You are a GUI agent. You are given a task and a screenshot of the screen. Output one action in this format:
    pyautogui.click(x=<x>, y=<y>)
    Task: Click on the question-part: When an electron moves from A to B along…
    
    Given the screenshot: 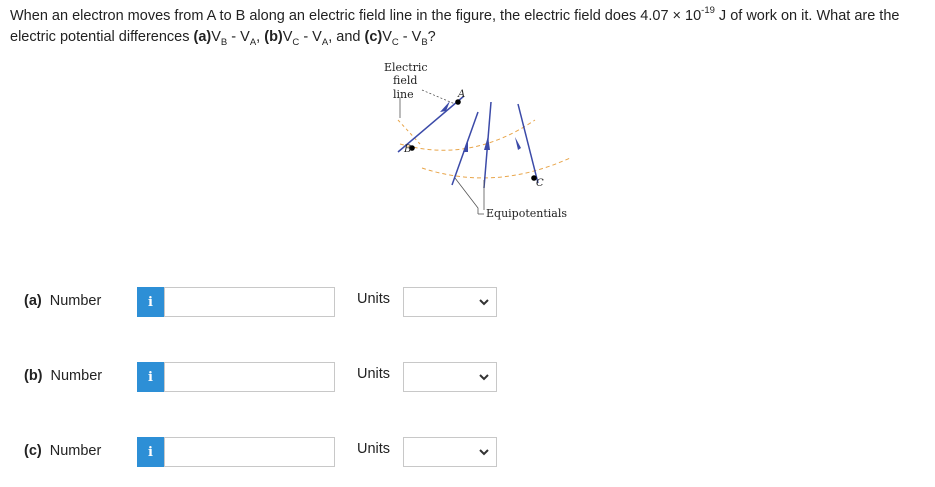 What is the action you would take?
    pyautogui.click(x=356, y=16)
    